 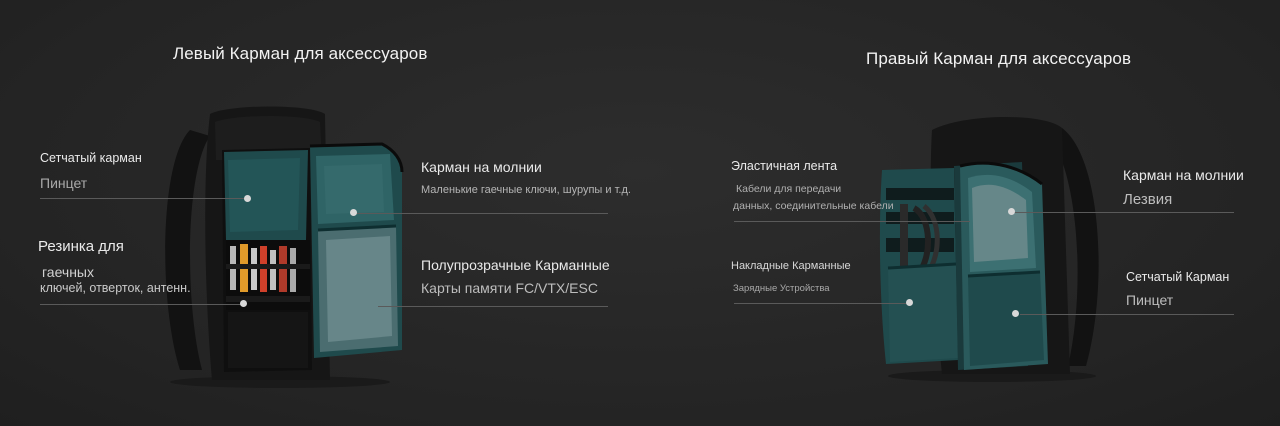 I want to click on elastic-strap-heading: Эластичная лента, so click(x=784, y=166).